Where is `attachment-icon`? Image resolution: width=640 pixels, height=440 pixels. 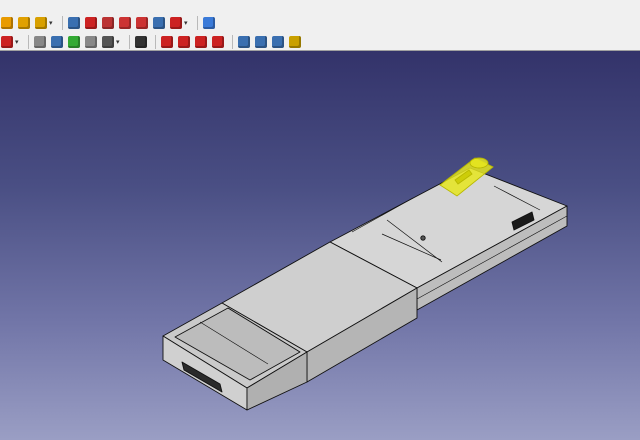 attachment-icon is located at coordinates (24, 22).